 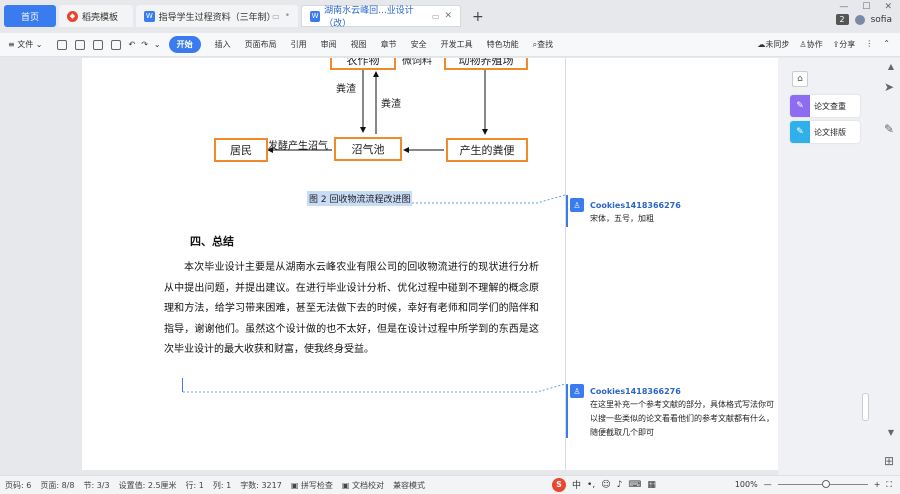 What do you see at coordinates (576, 484) in the screenshot?
I see `ime-chinese-icon: 中` at bounding box center [576, 484].